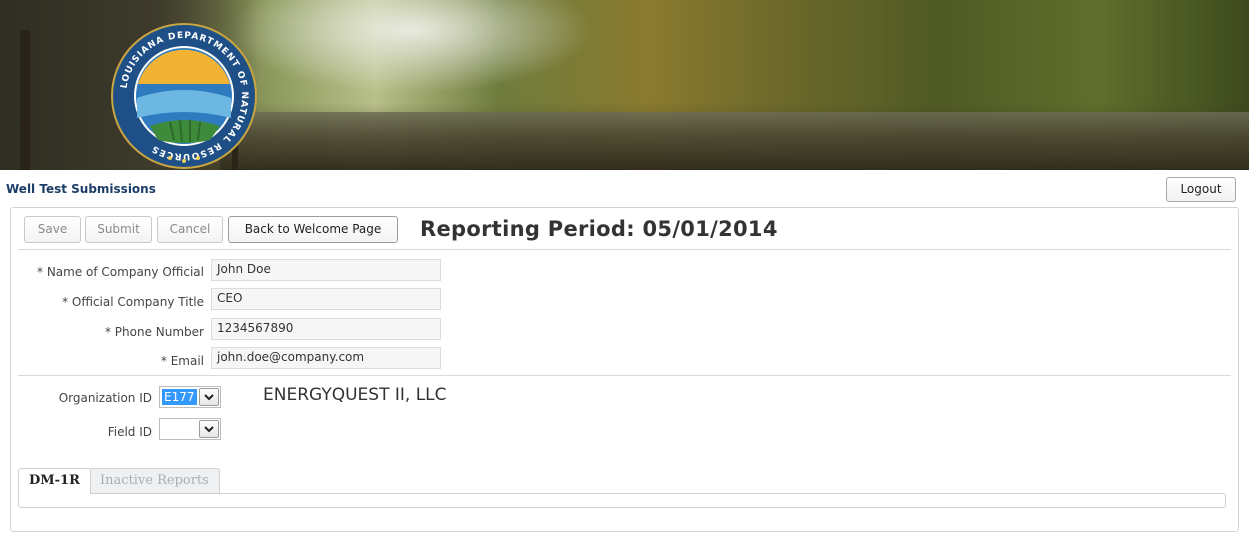  Describe the element at coordinates (182, 361) in the screenshot. I see `email-label: * Email` at that location.